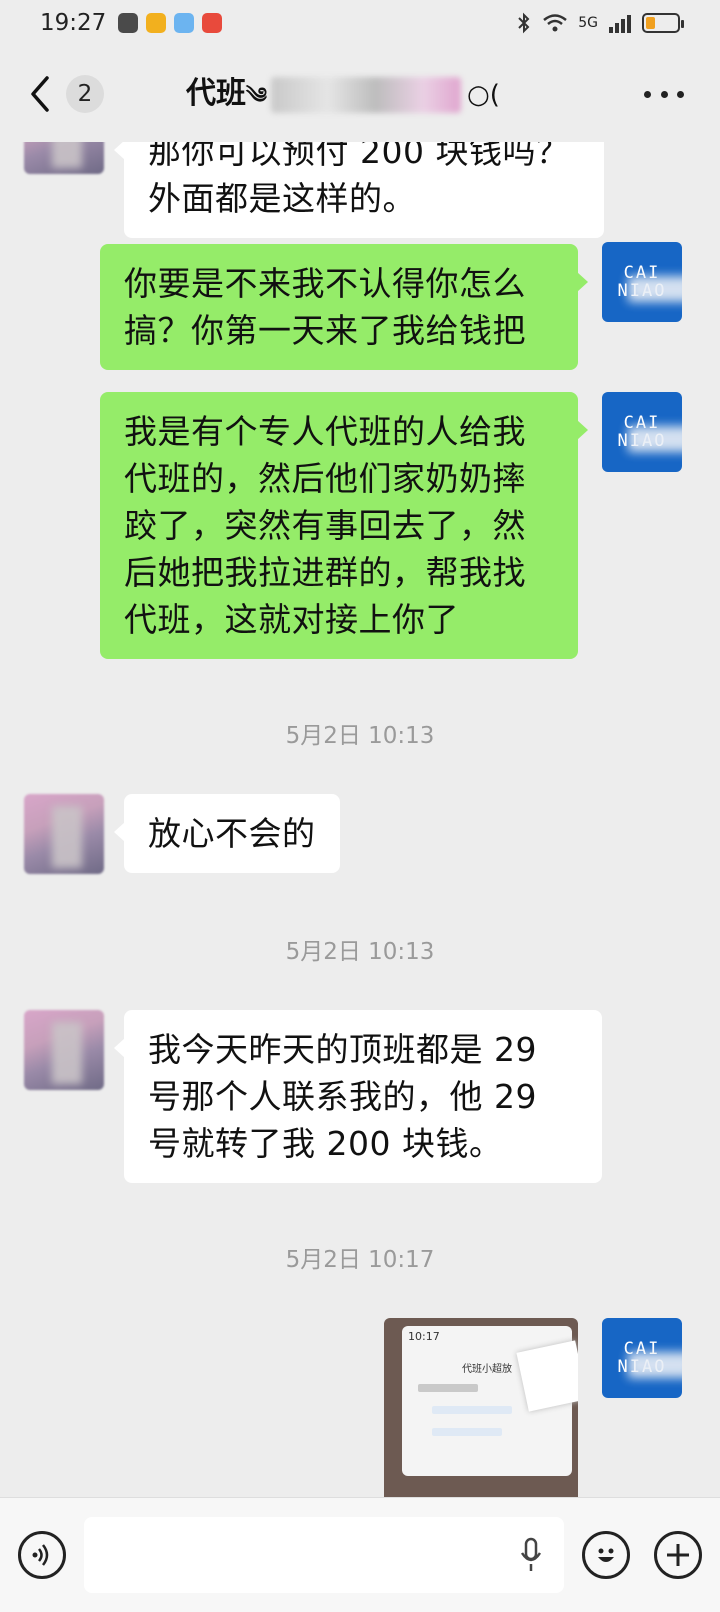  I want to click on emoji-button, so click(606, 1555).